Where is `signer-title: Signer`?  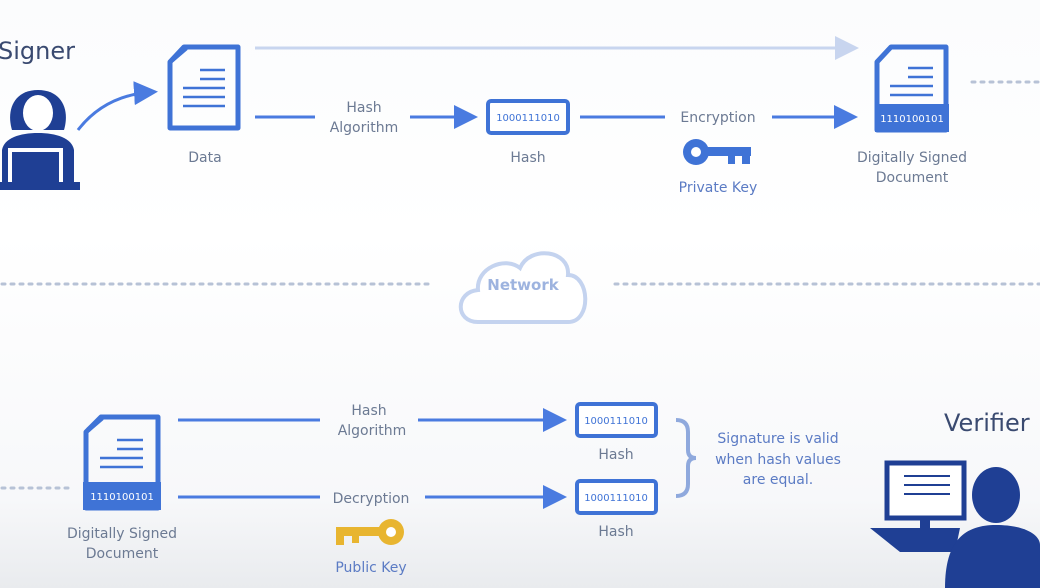 signer-title: Signer is located at coordinates (37, 51).